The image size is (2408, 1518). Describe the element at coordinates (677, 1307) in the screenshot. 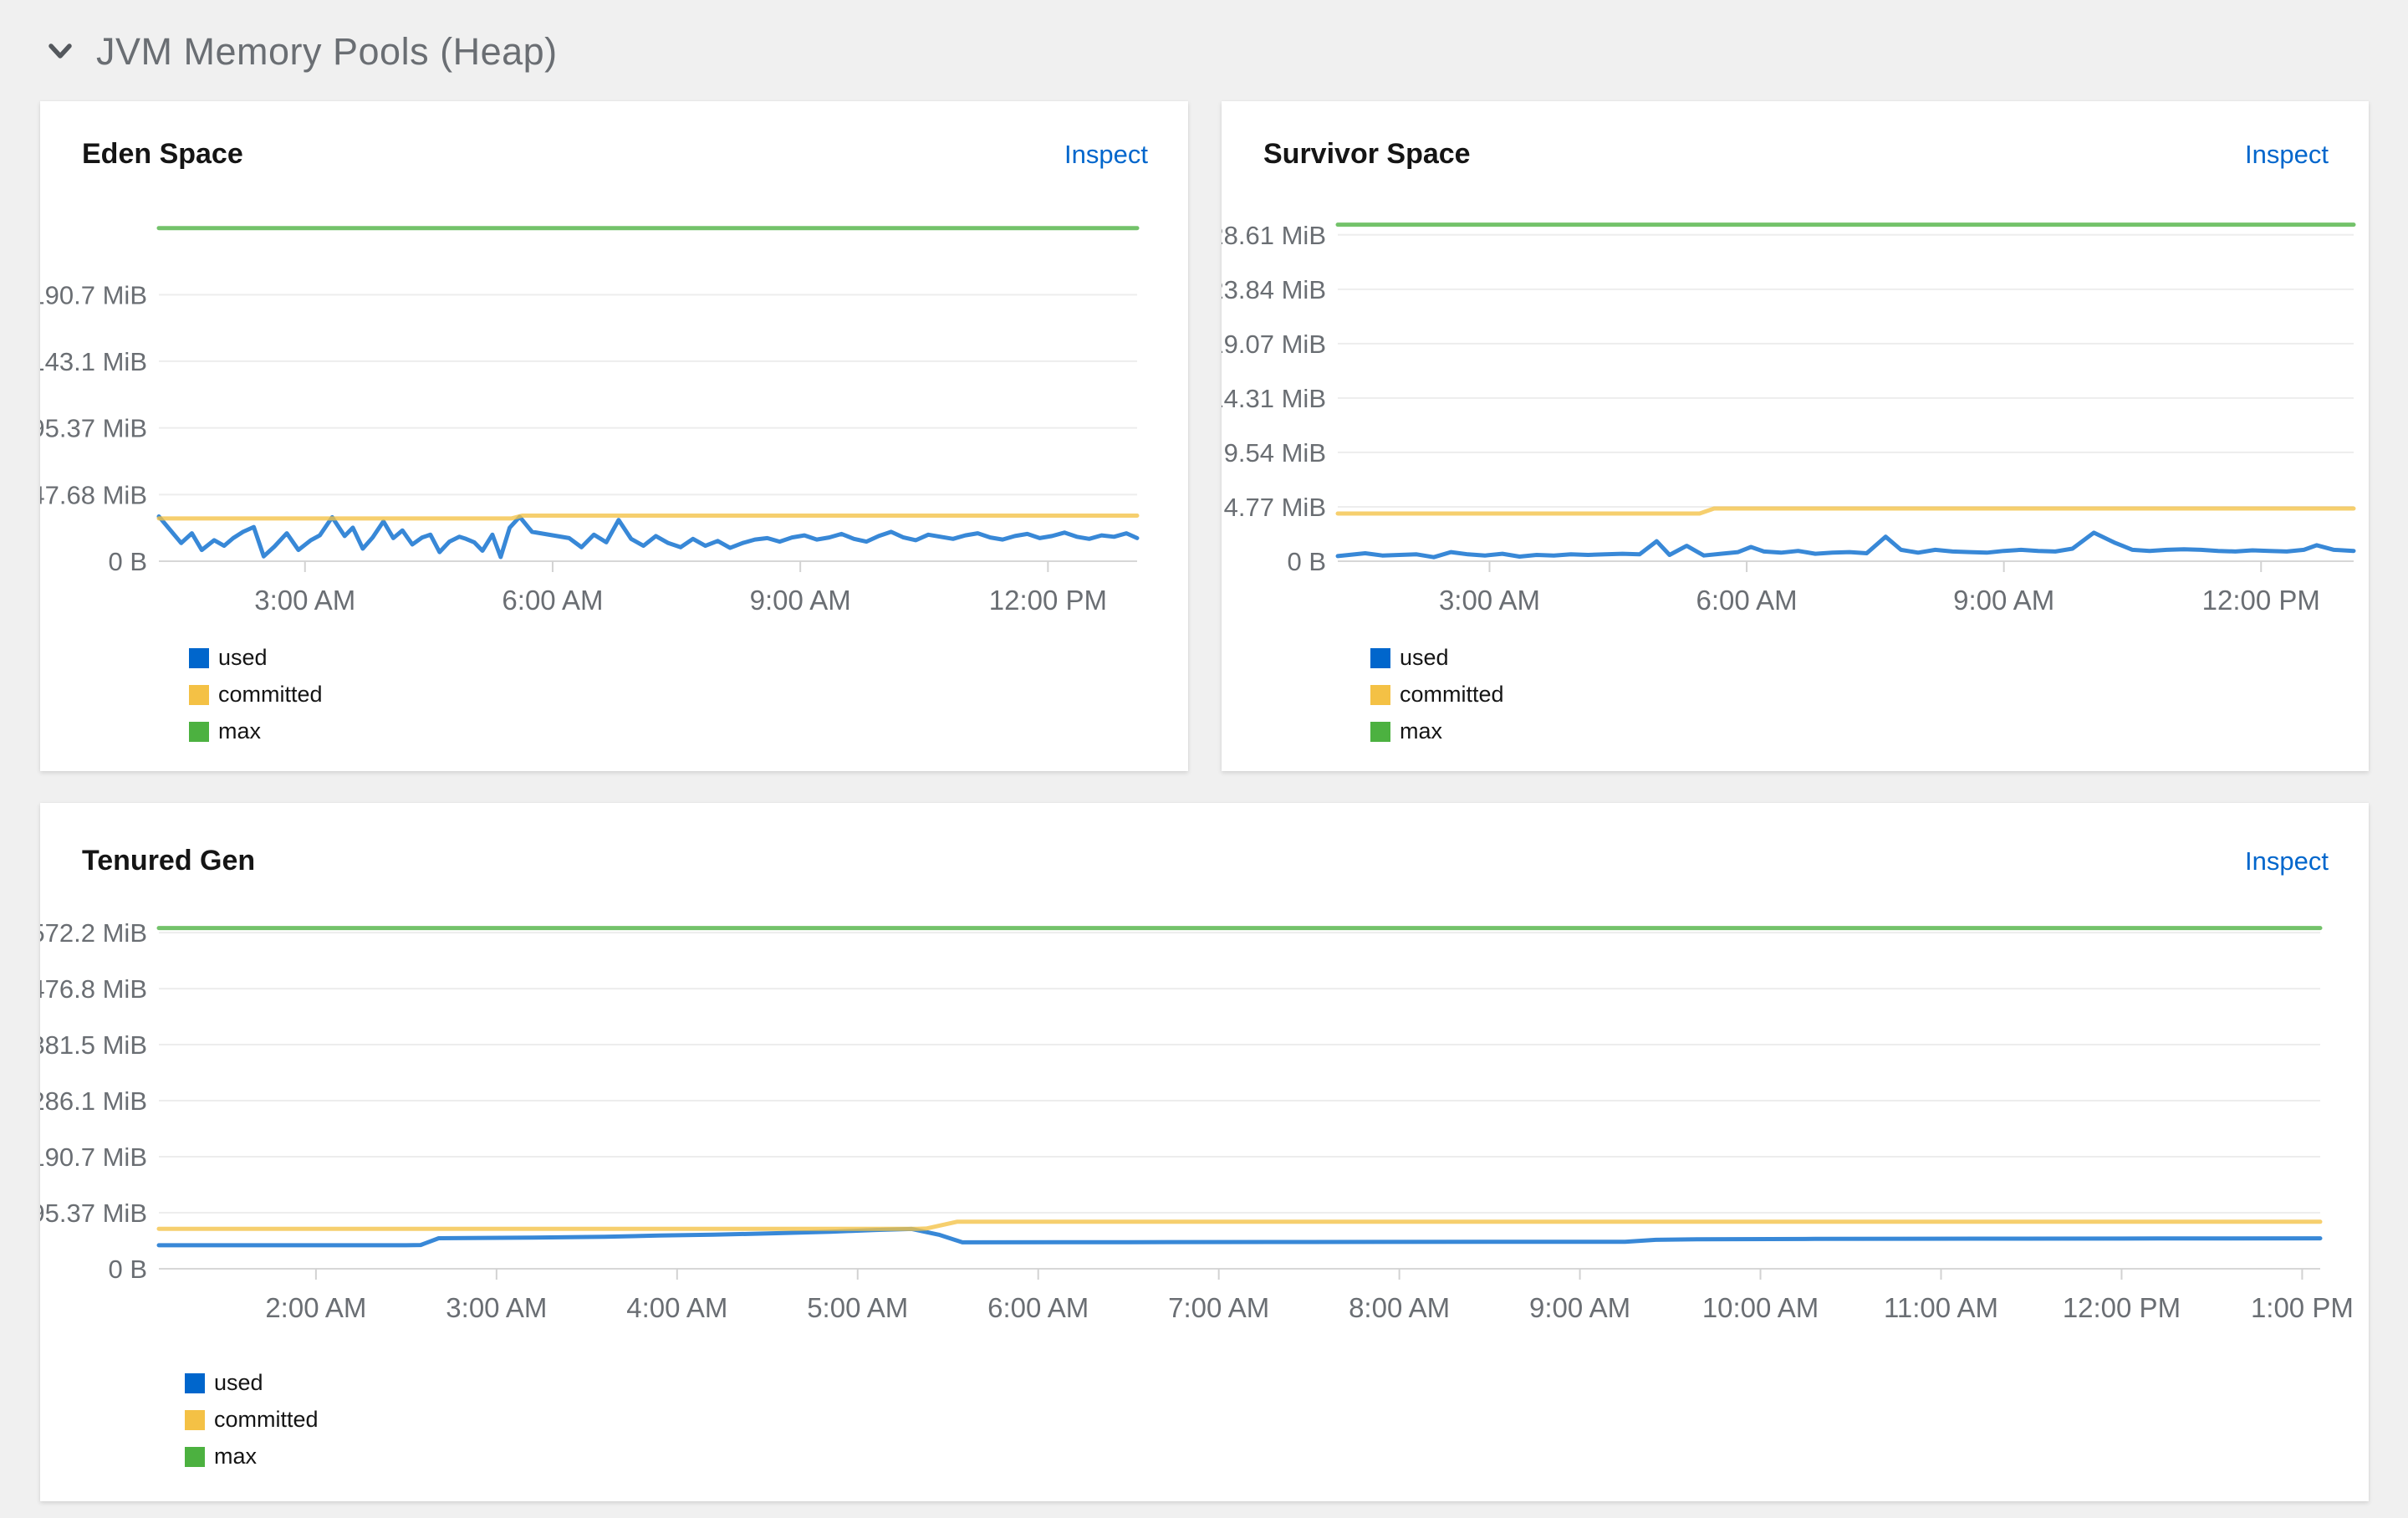

I see `x-axis-label: 4:00 AM` at that location.